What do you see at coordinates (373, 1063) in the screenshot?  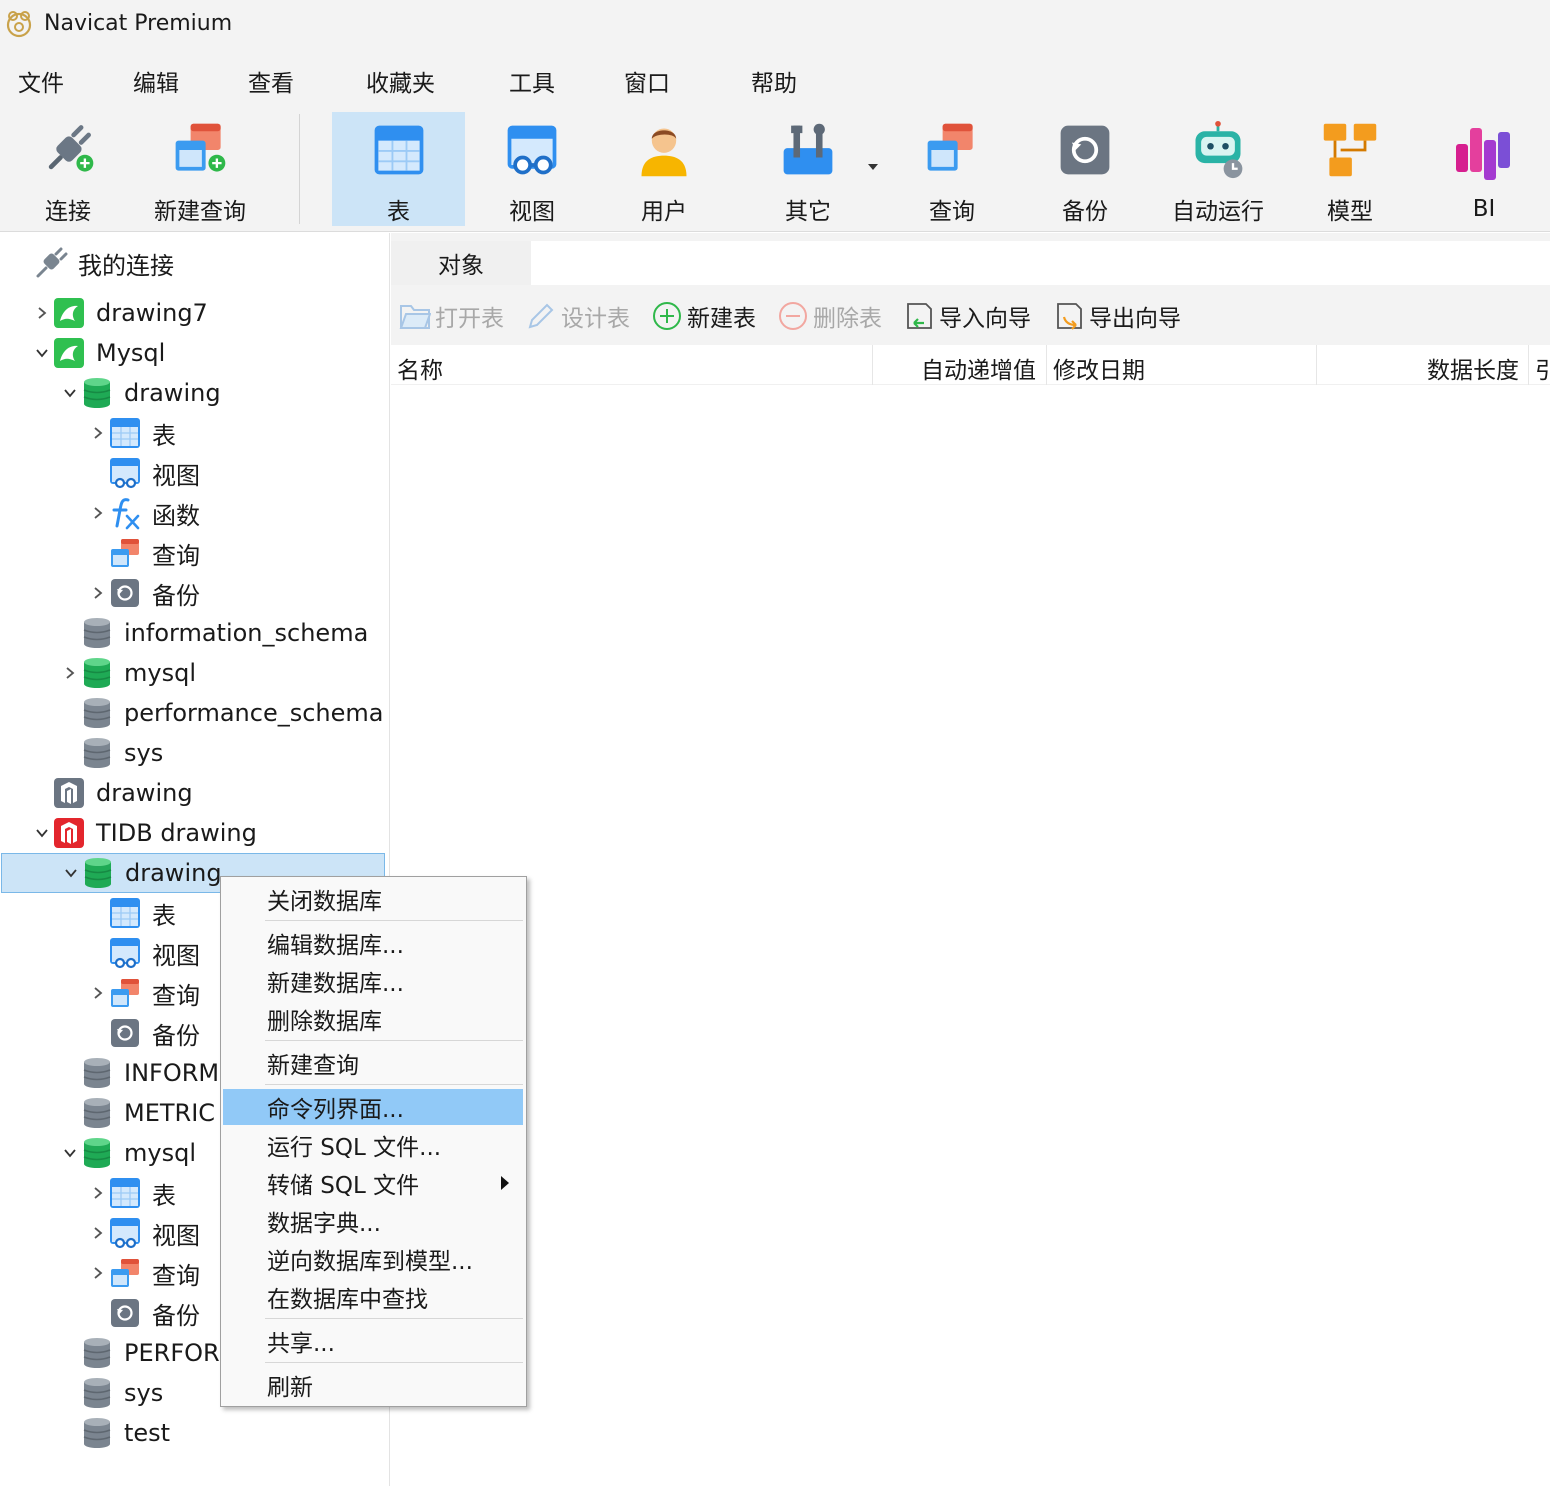 I see `menu-new-query: 新建查询` at bounding box center [373, 1063].